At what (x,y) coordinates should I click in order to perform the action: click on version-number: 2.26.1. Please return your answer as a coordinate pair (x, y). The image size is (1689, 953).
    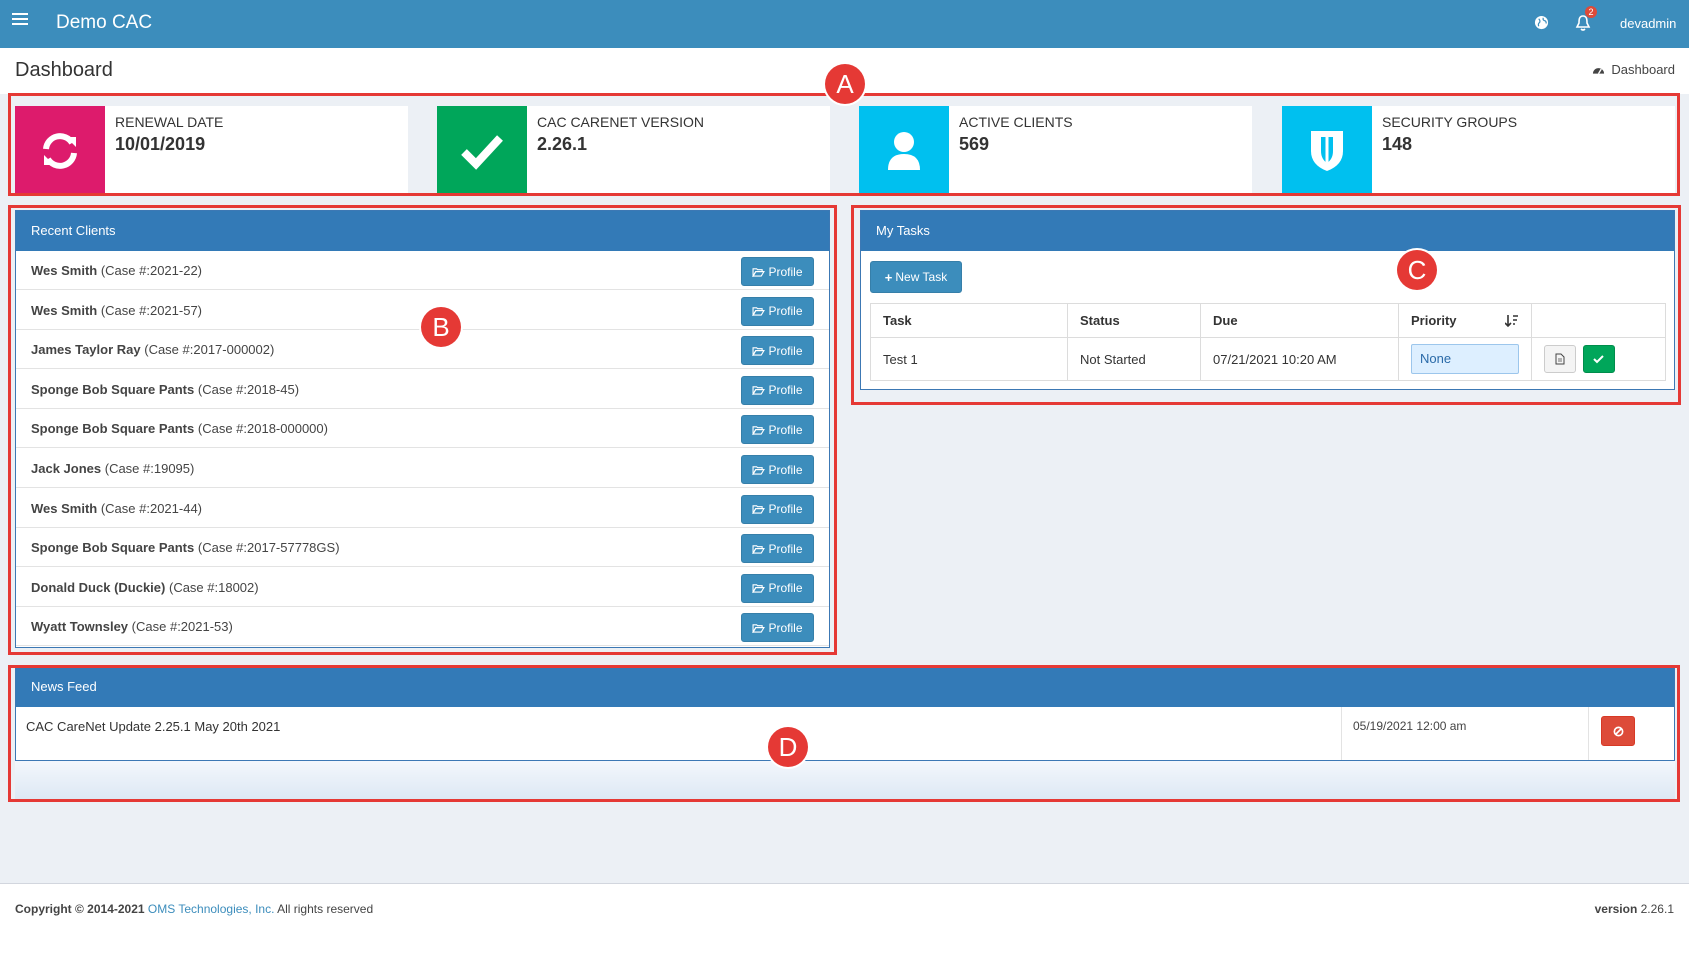
    Looking at the image, I should click on (1657, 909).